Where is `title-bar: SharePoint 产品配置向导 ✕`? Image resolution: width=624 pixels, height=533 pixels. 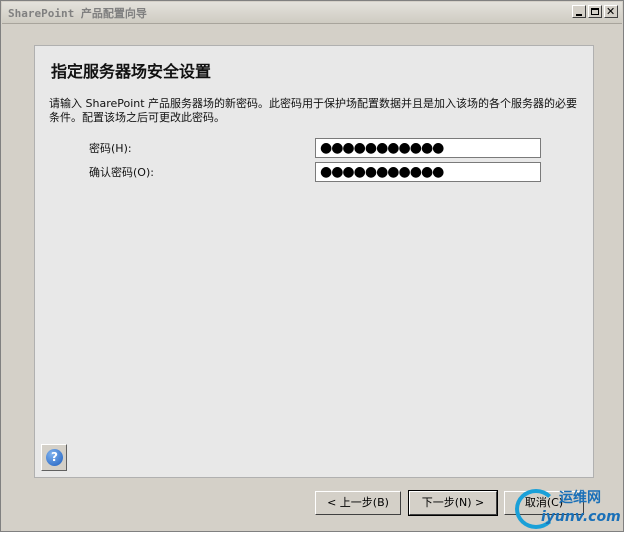 title-bar: SharePoint 产品配置向导 ✕ is located at coordinates (312, 13).